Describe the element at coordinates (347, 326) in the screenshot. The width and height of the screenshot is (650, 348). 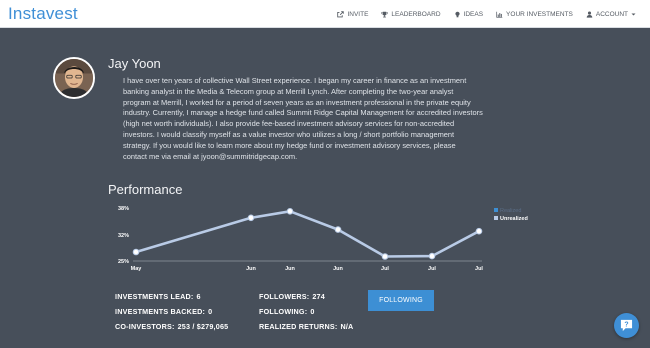
I see `stat-realized-returns-value: N/A` at that location.